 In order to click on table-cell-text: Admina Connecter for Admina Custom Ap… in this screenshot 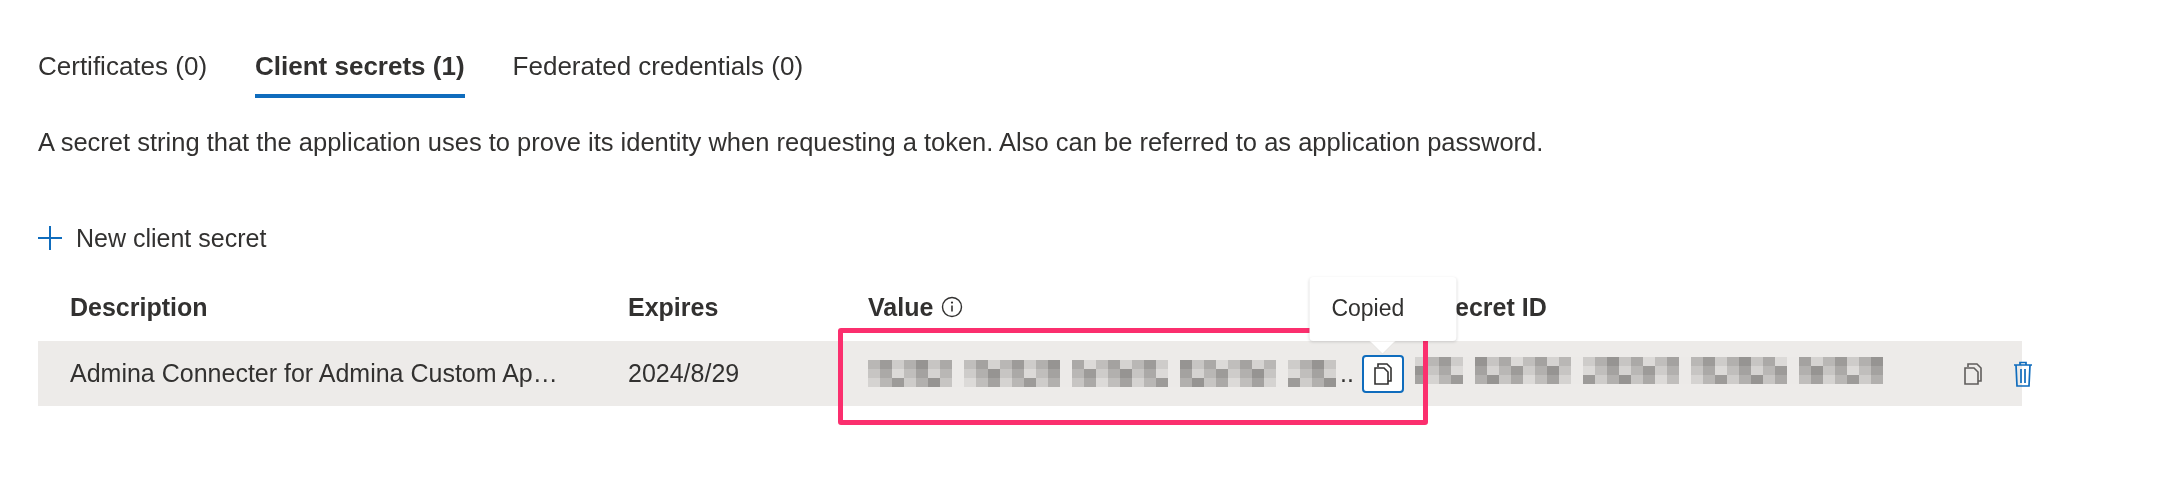, I will do `click(314, 373)`.